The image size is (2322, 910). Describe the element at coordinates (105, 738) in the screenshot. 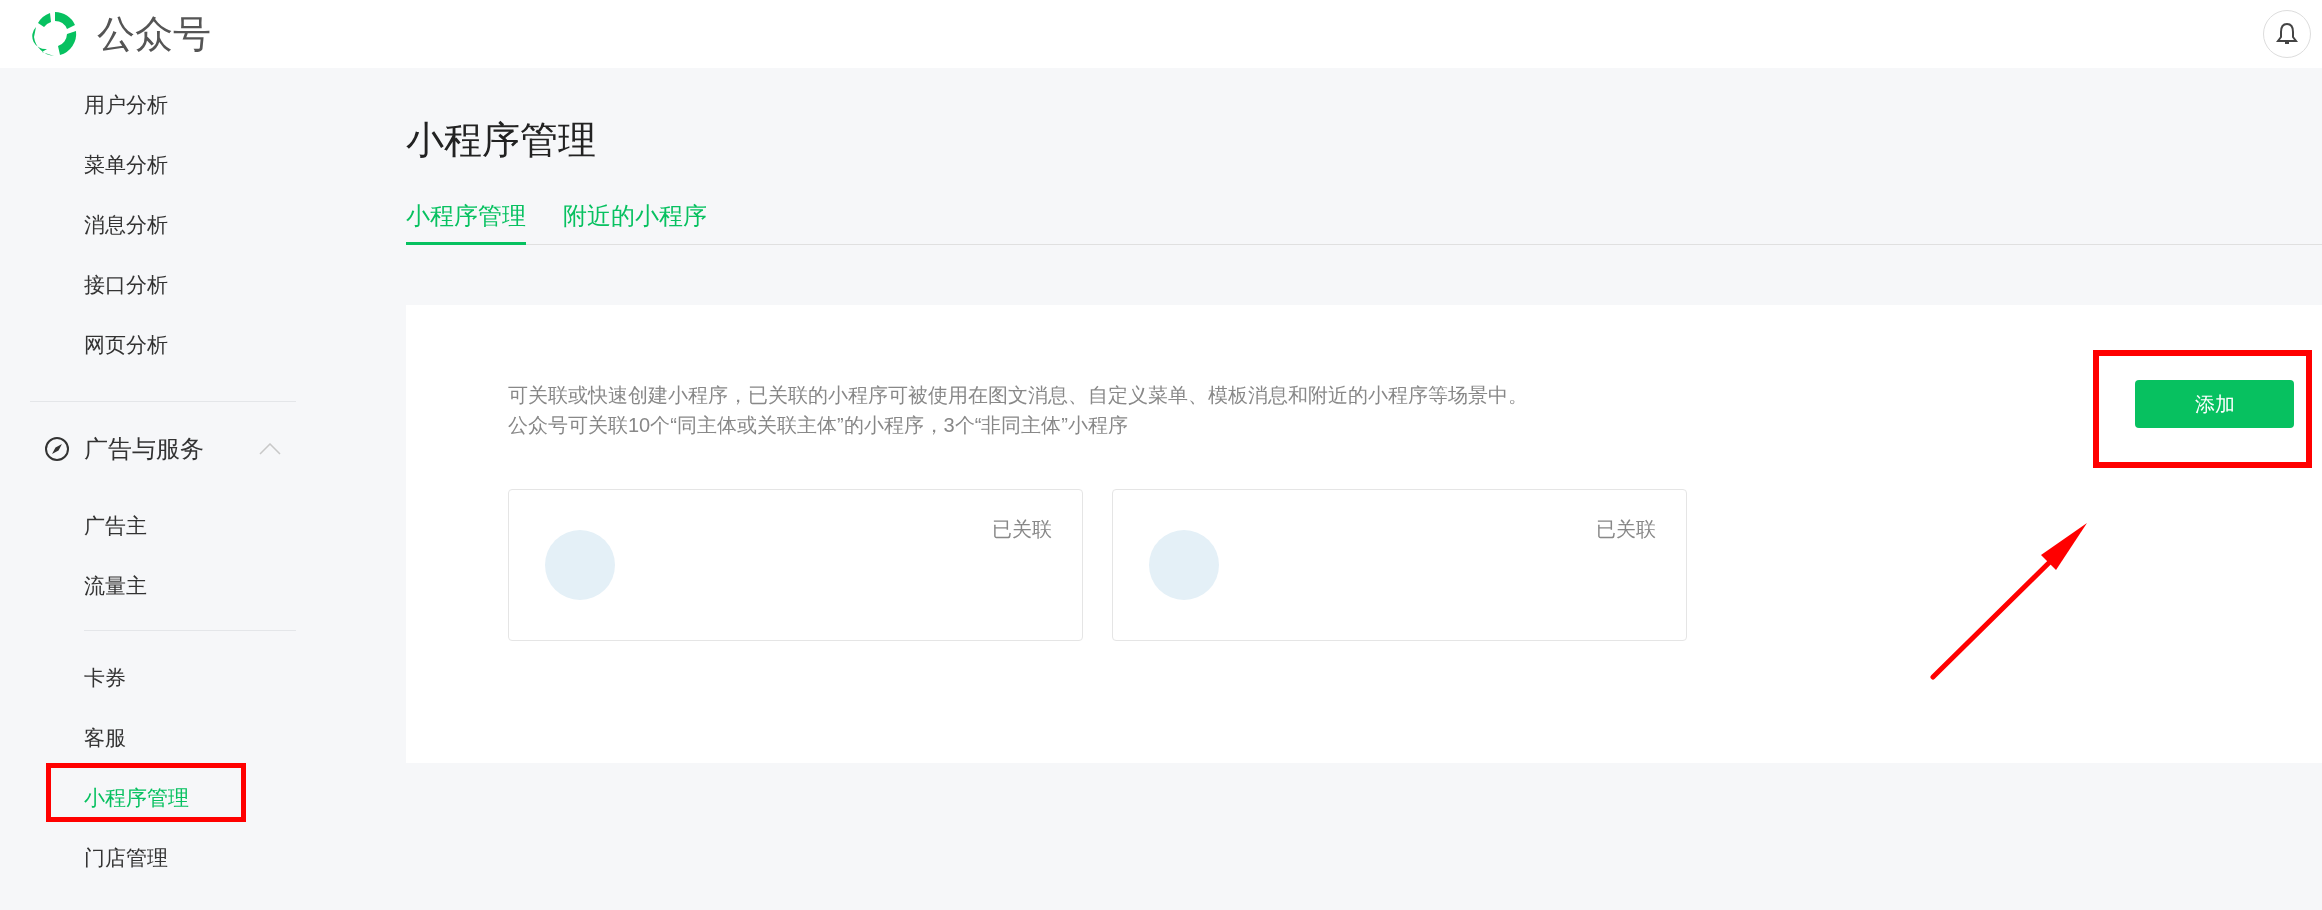

I see `sidebar-item: 客服` at that location.